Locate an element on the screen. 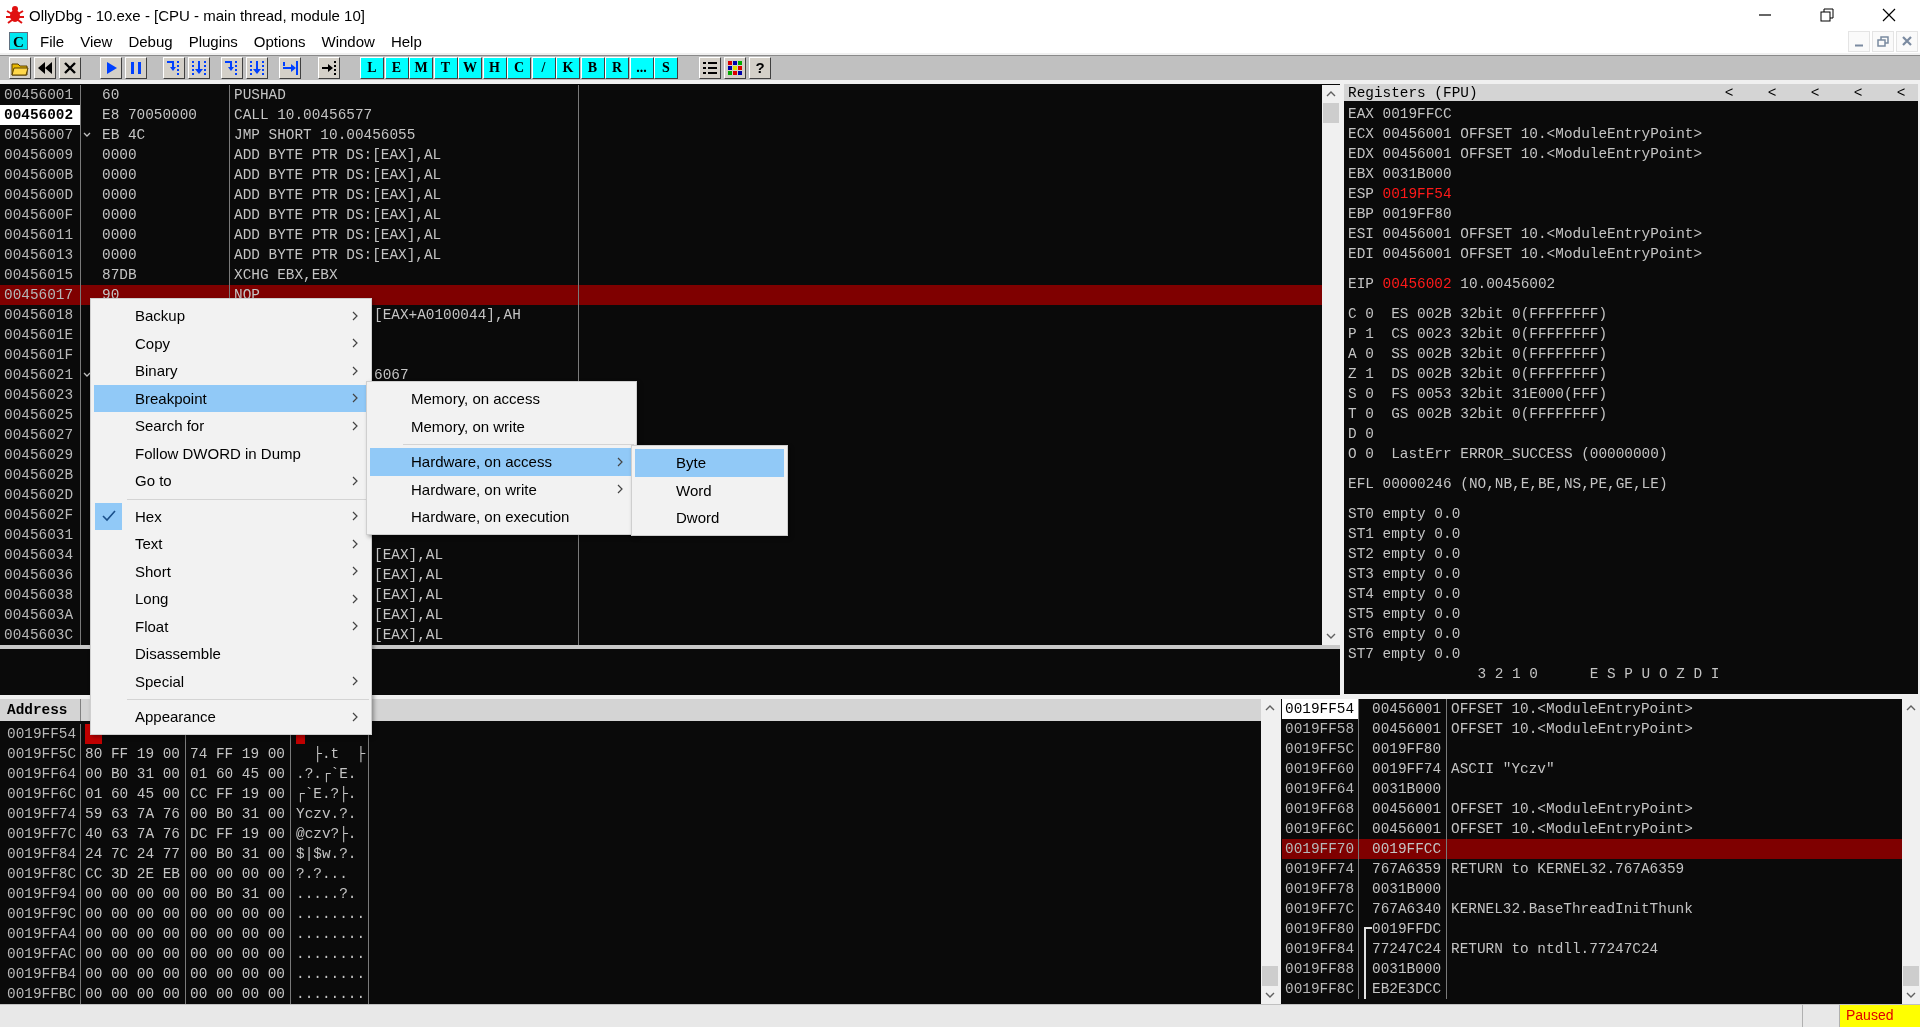  status-badge: Paused is located at coordinates (1880, 1016).